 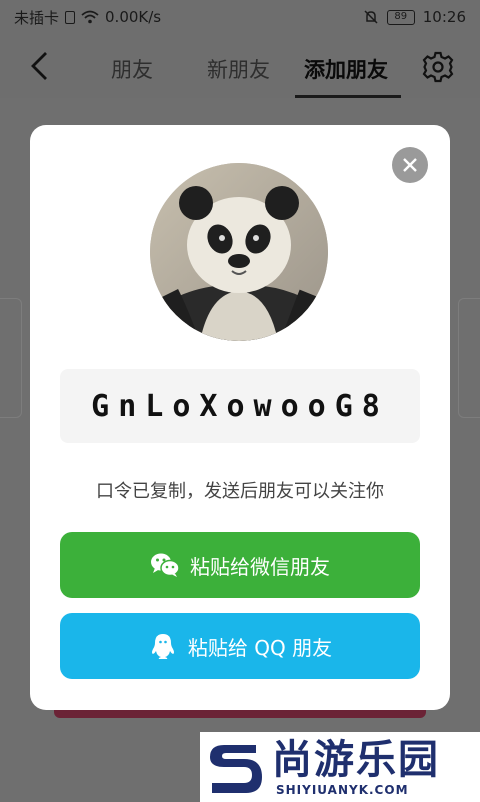 What do you see at coordinates (162, 646) in the screenshot?
I see `qq-icon` at bounding box center [162, 646].